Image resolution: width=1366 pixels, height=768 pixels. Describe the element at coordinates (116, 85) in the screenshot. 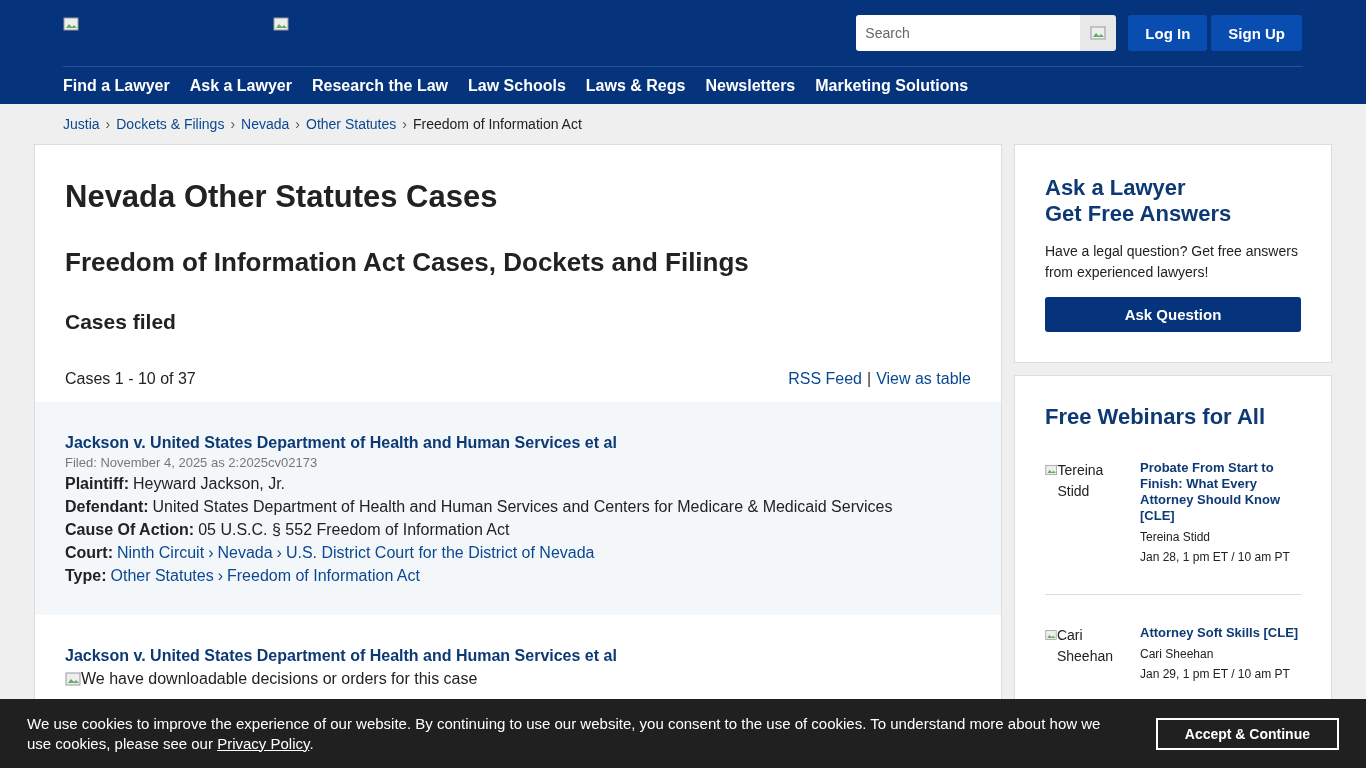

I see `nav-link: Find a Lawyer` at that location.